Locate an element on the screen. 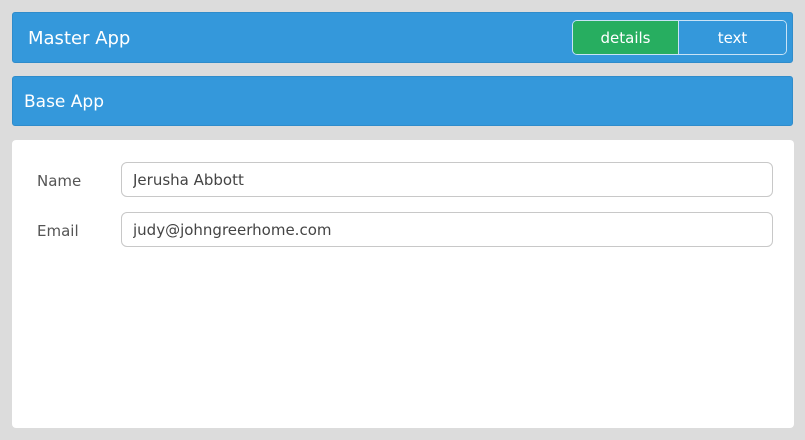 This screenshot has width=805, height=440. details-tab: details is located at coordinates (626, 37).